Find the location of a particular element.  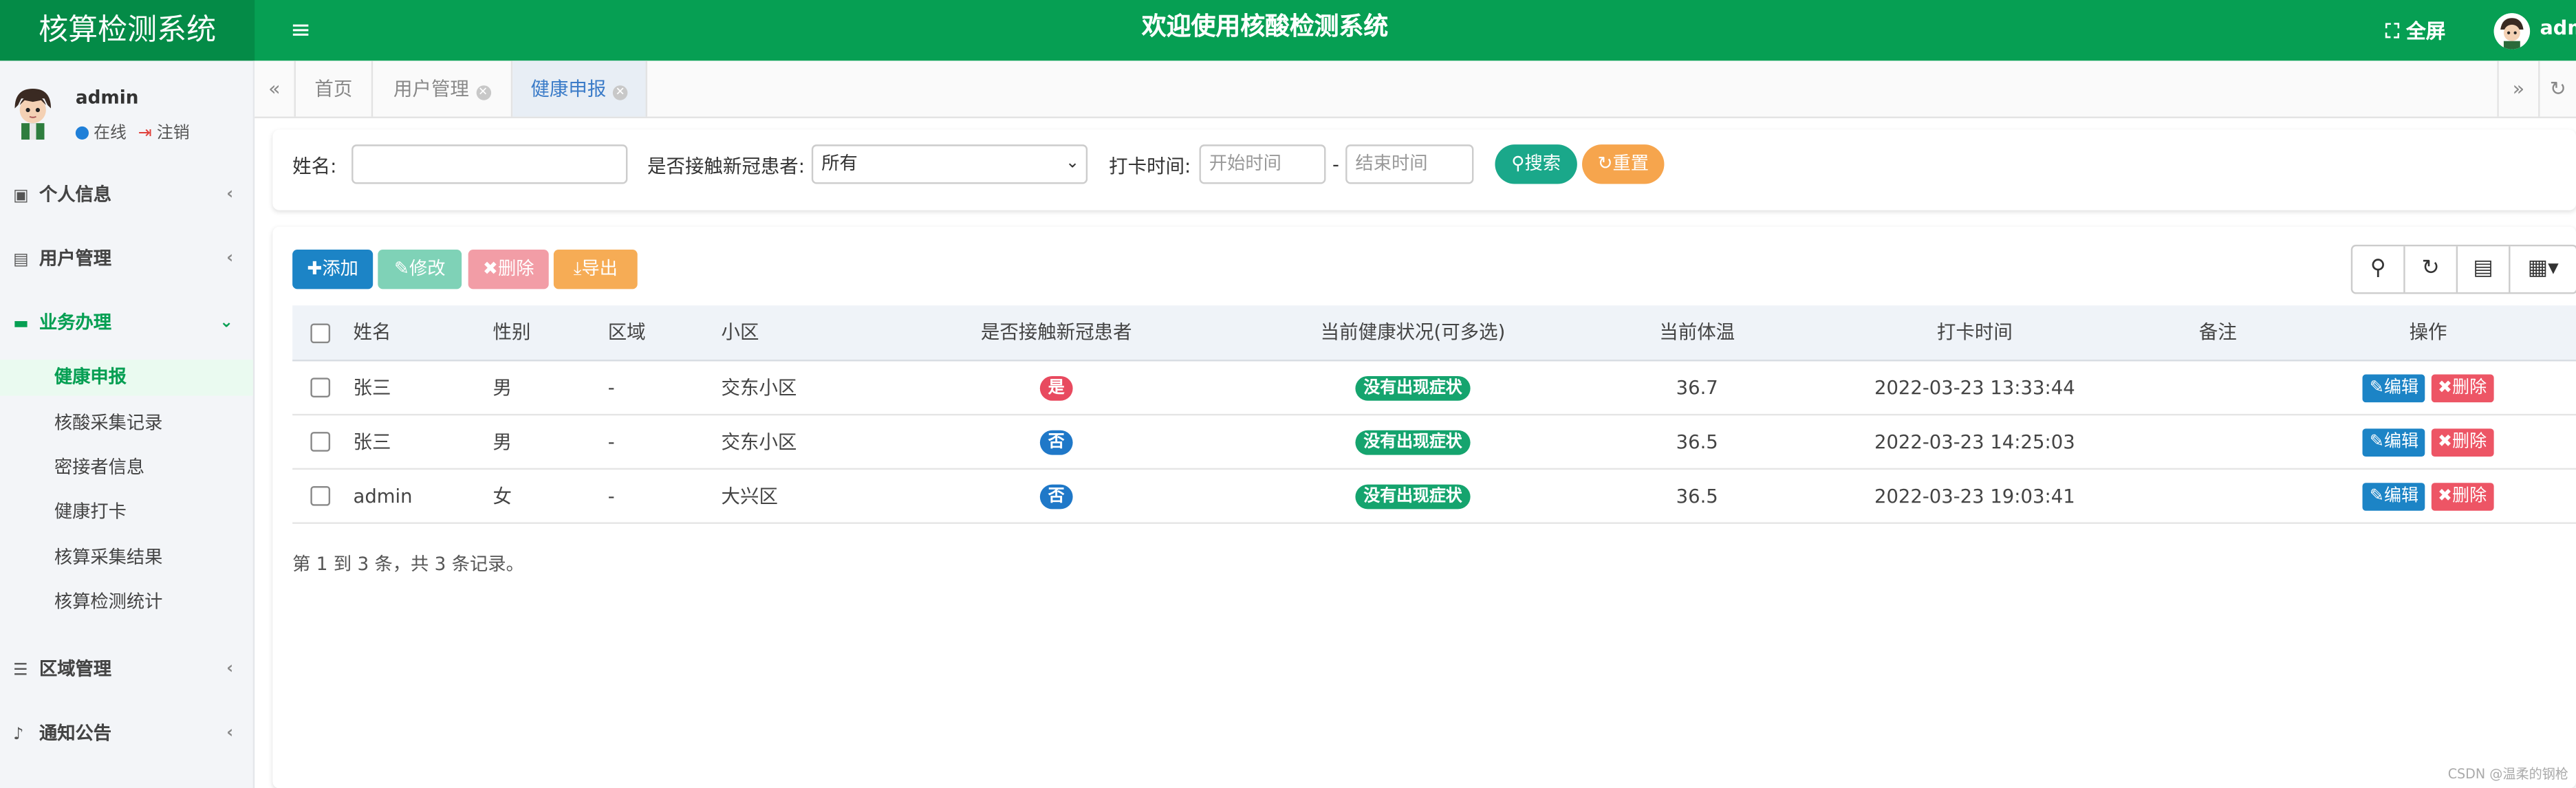

add-button: ✚添加 is located at coordinates (333, 269).